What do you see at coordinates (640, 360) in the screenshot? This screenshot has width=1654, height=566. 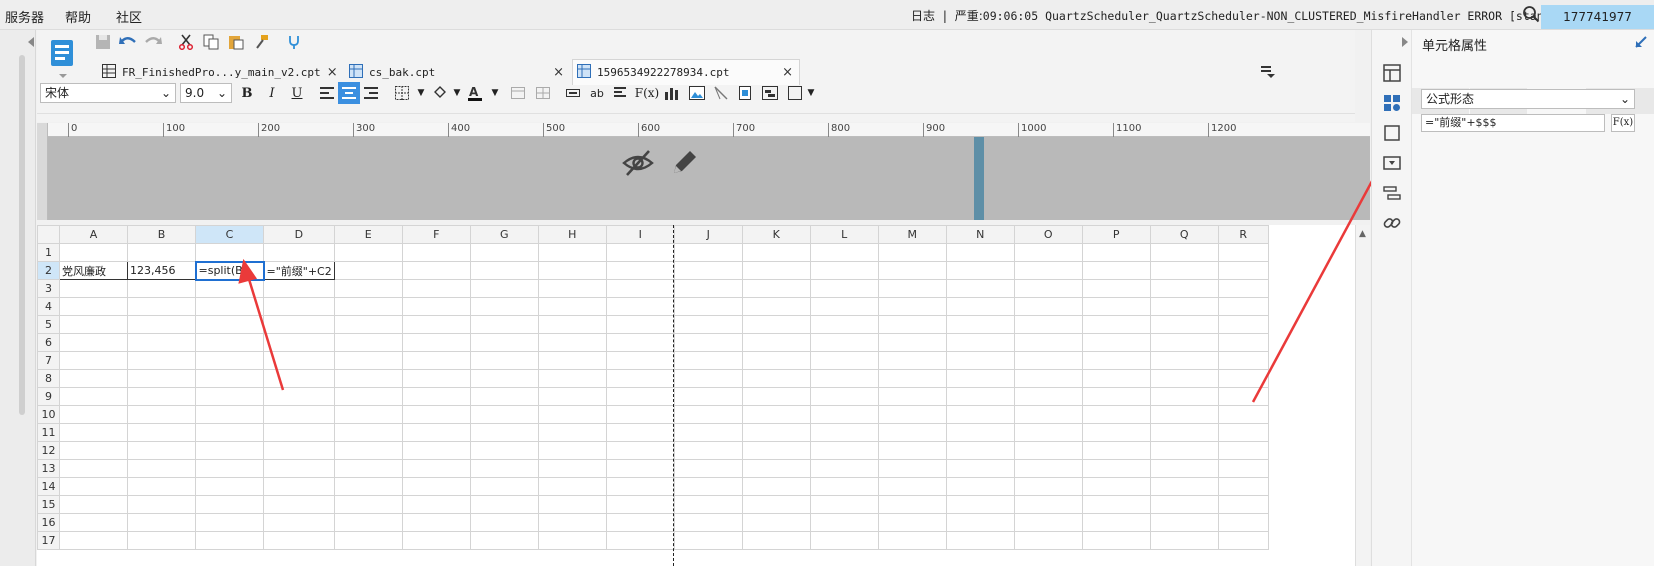 I see `cell-I7` at bounding box center [640, 360].